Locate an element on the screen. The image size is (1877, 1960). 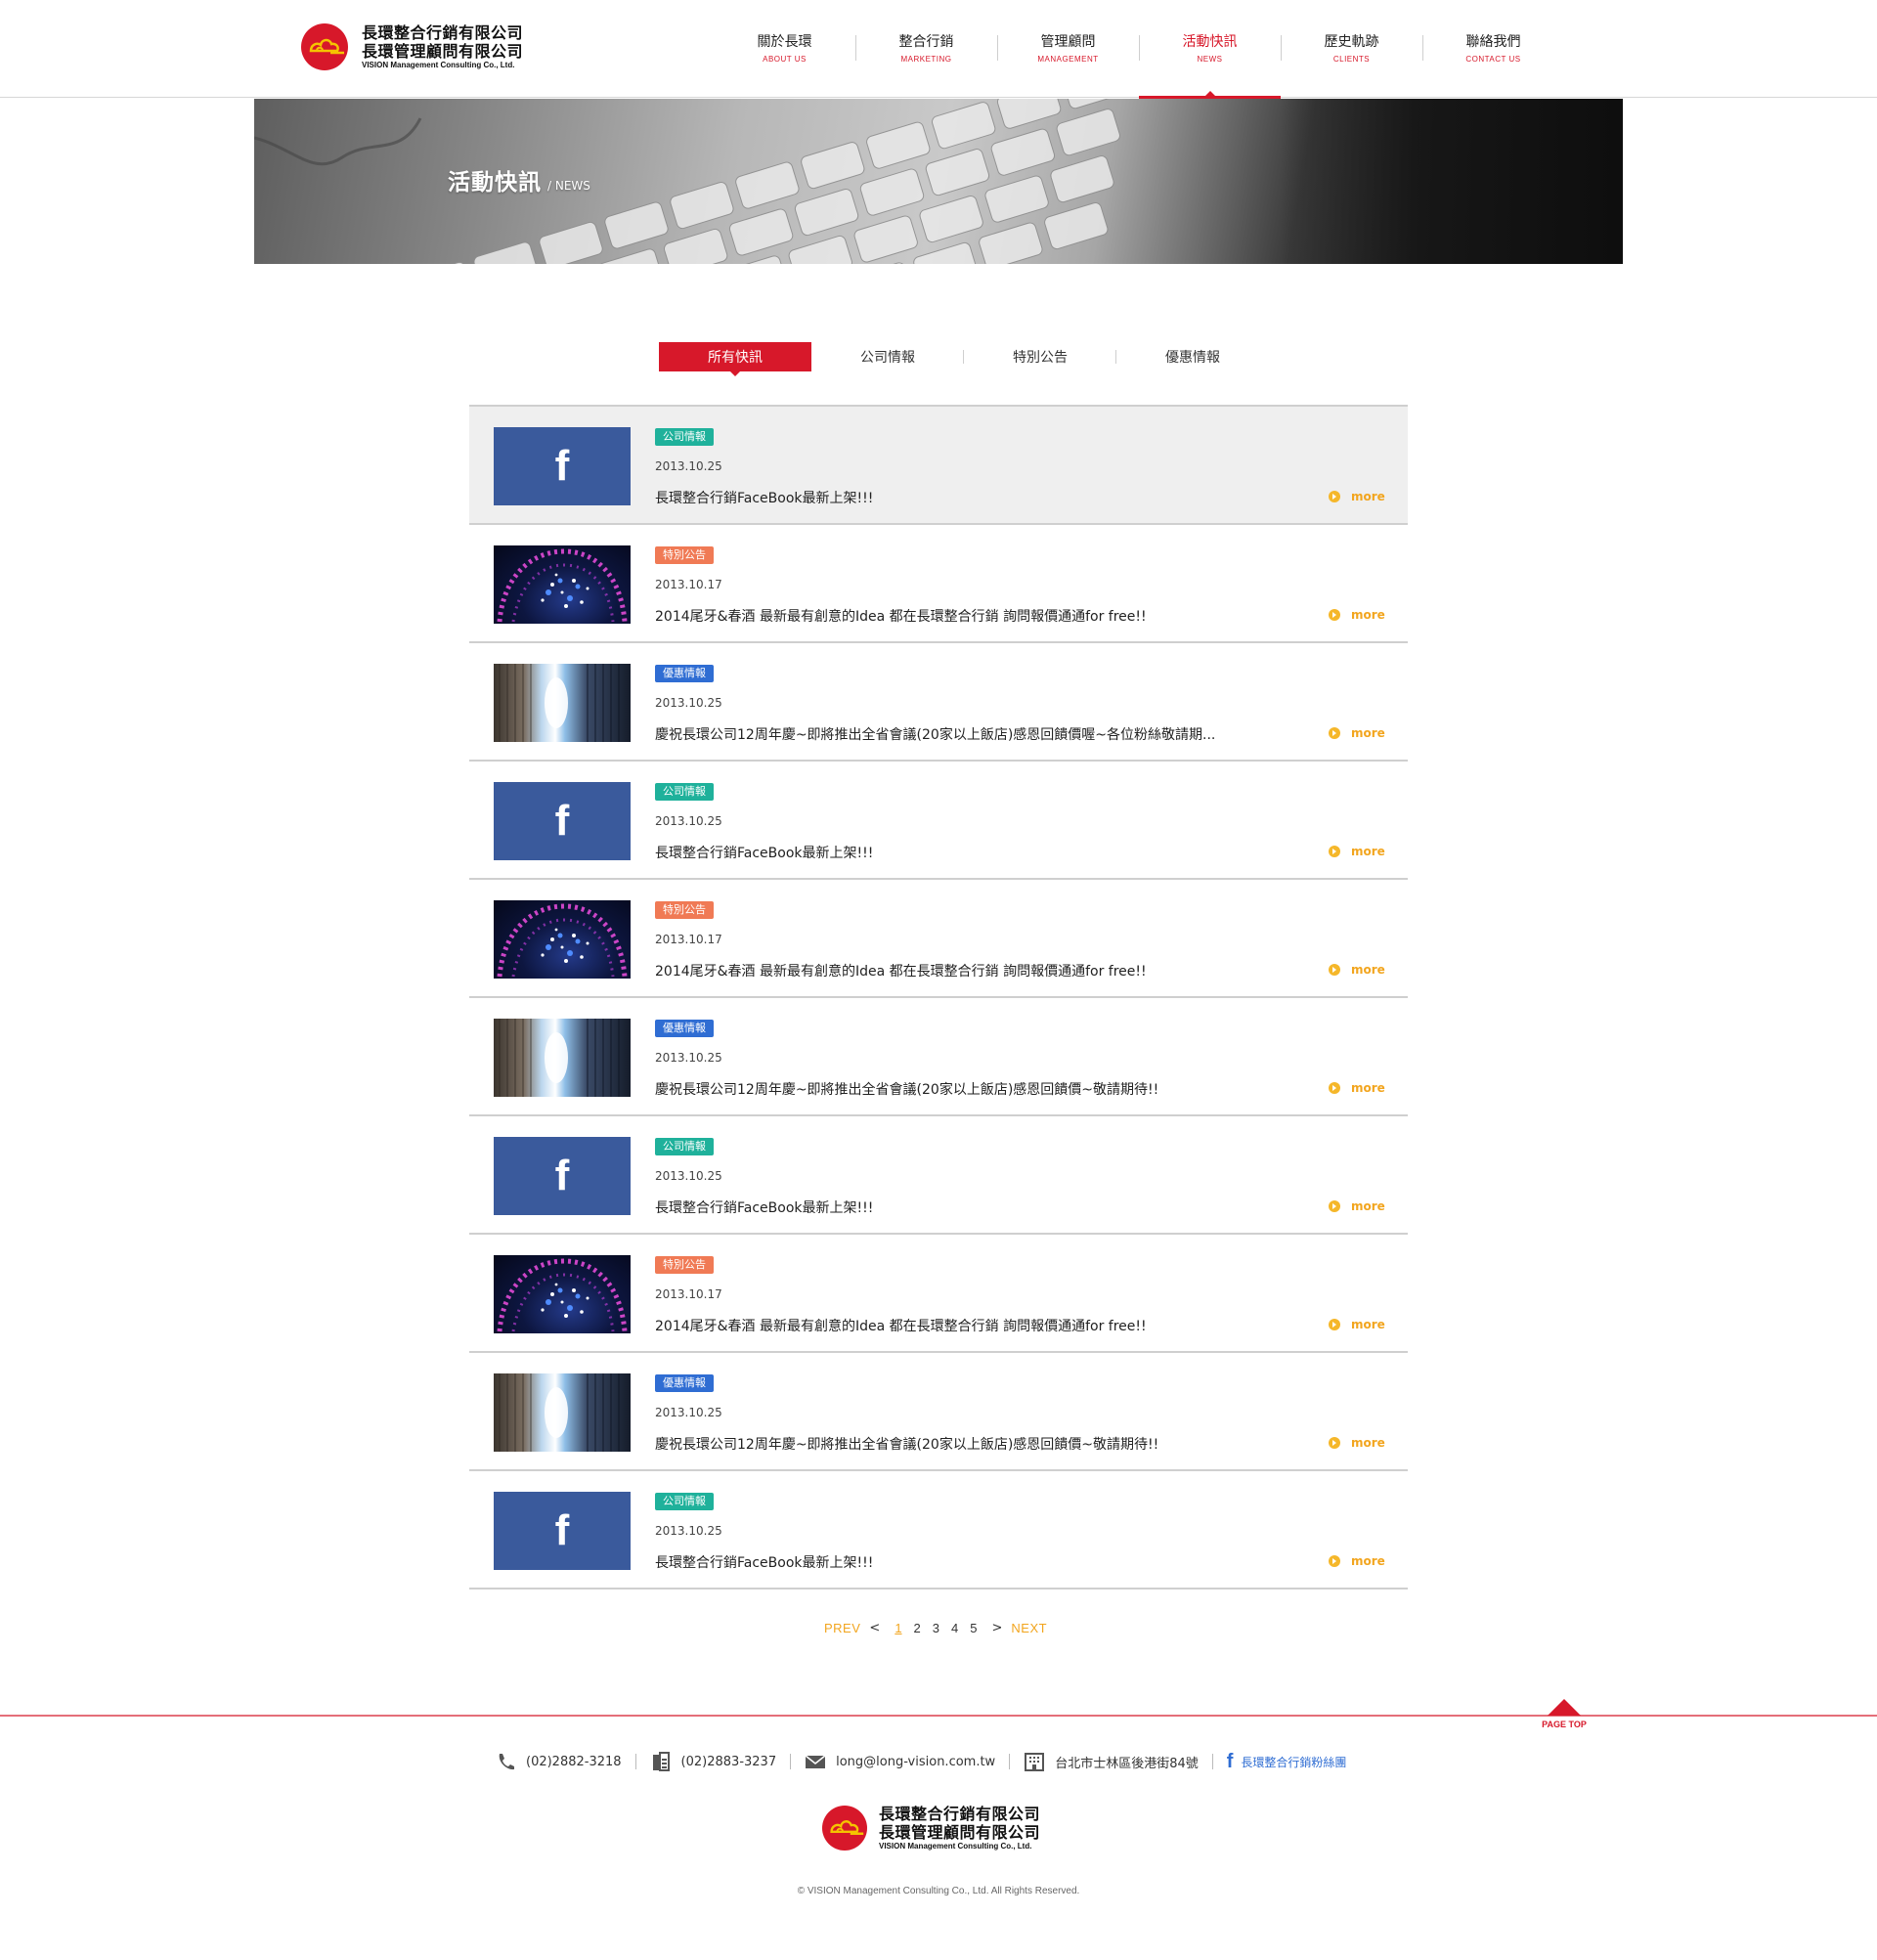
tab-all-news: 所有快訊 is located at coordinates (735, 359).